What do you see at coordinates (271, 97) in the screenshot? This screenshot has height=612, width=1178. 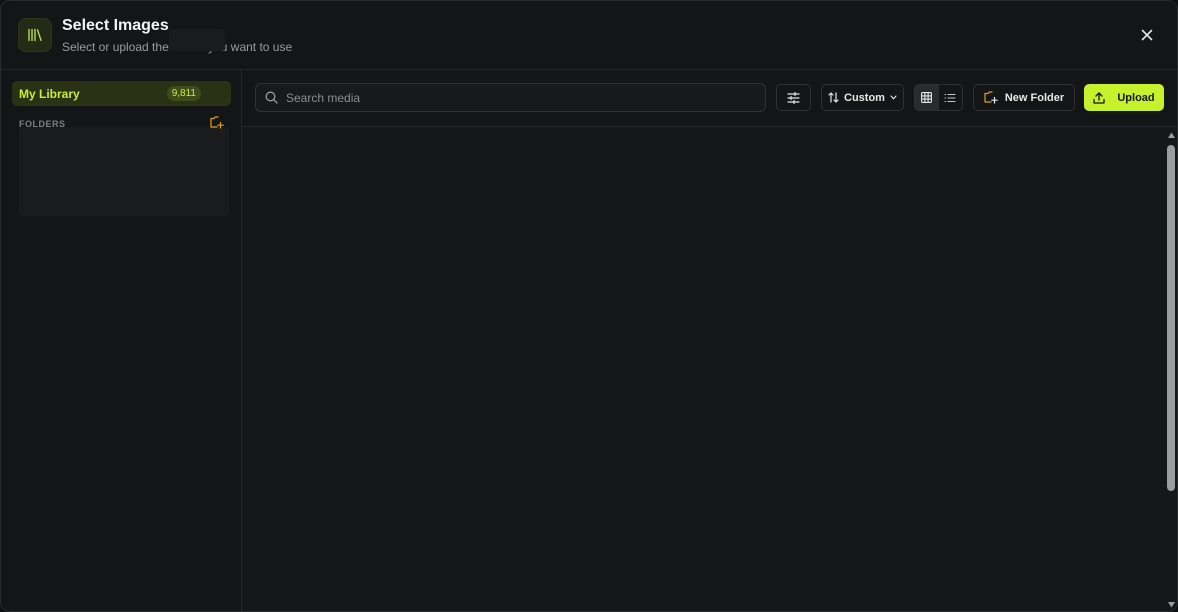 I see `search-icon` at bounding box center [271, 97].